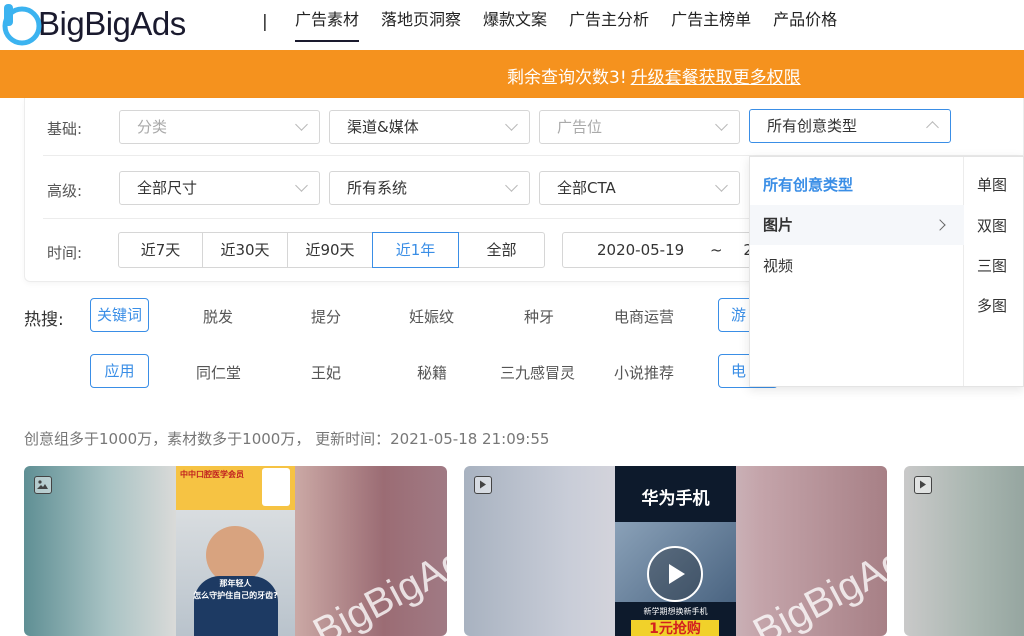 The image size is (1024, 636). Describe the element at coordinates (65, 253) in the screenshot. I see `time-label: 时间:` at that location.